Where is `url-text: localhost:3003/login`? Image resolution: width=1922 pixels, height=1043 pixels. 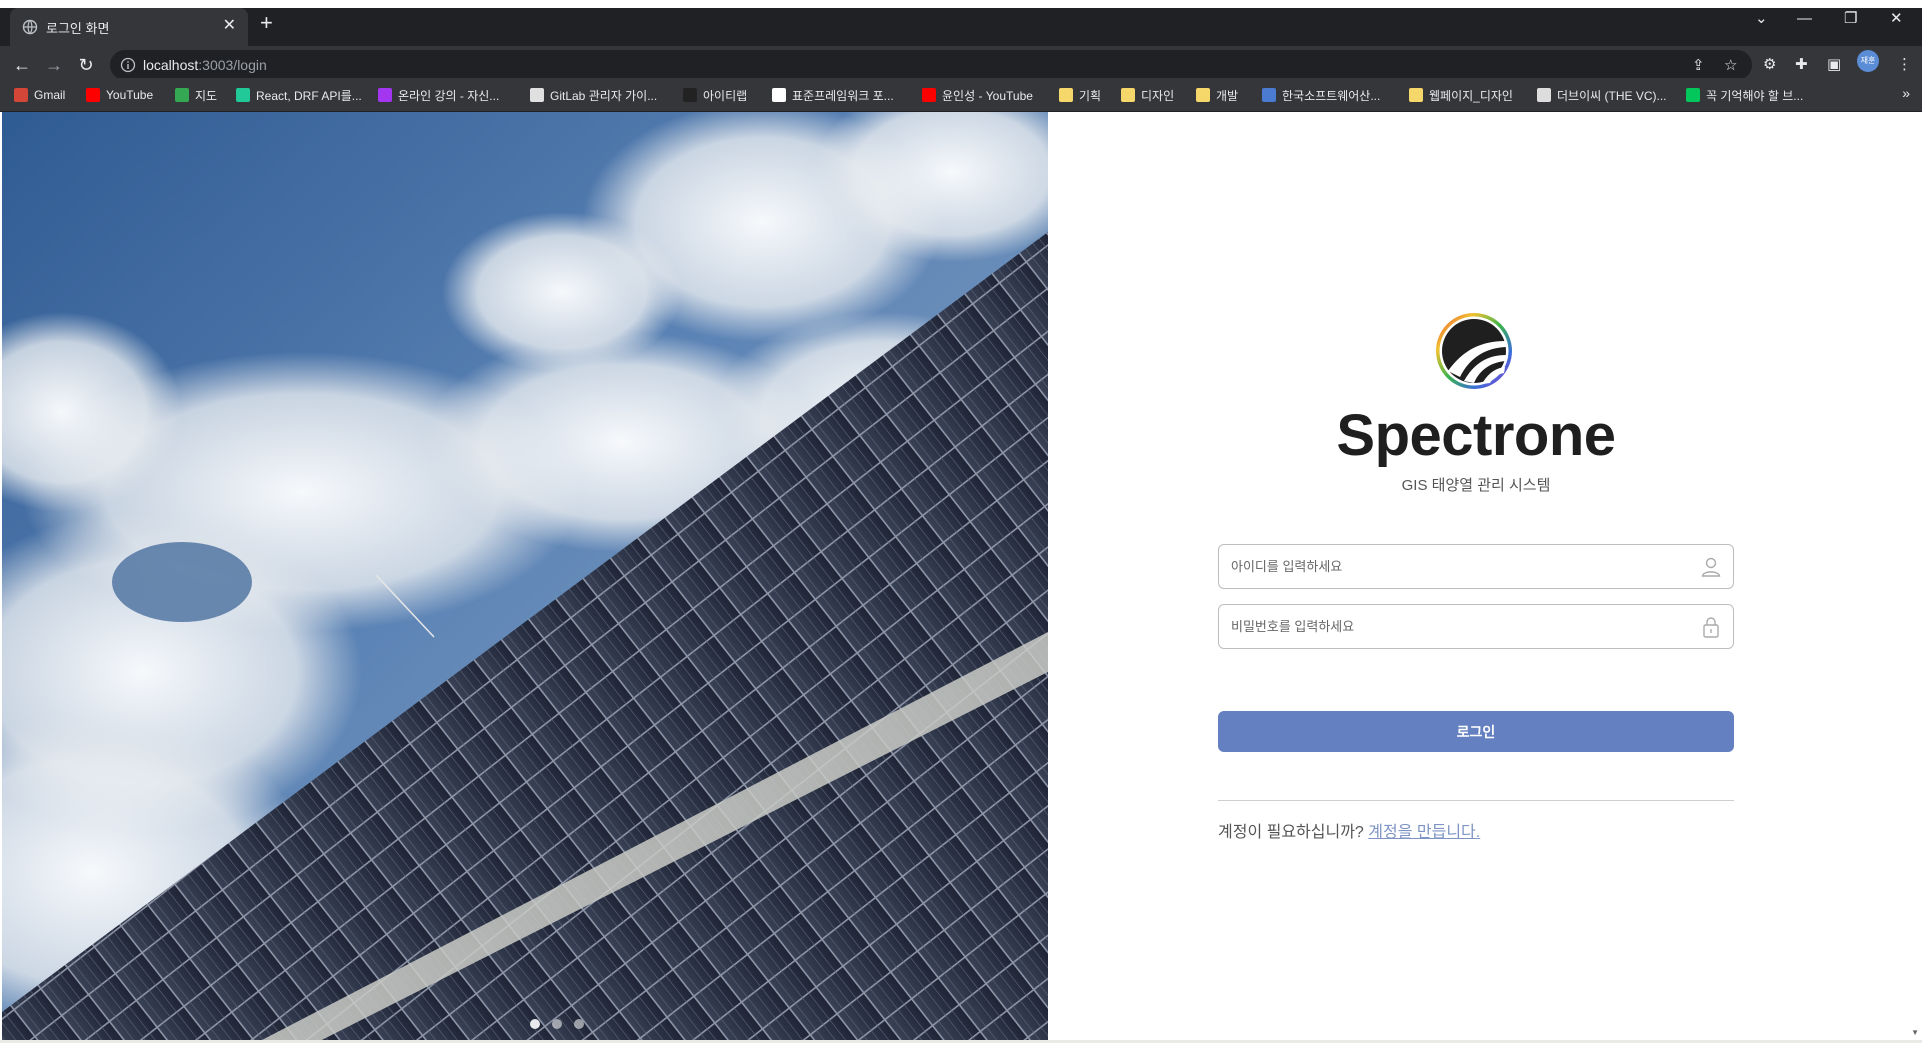 url-text: localhost:3003/login is located at coordinates (205, 65).